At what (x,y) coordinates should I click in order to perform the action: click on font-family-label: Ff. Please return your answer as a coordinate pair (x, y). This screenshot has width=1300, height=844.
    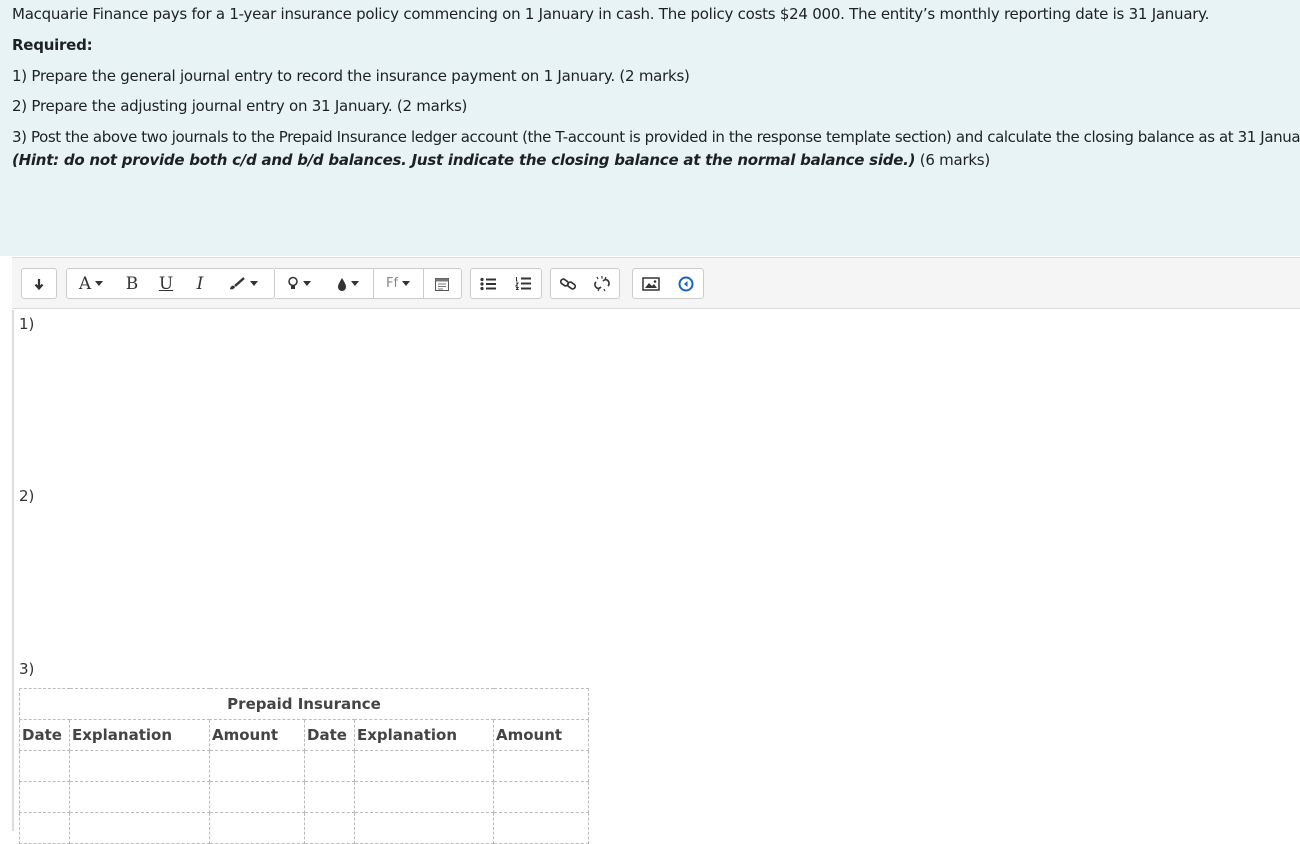
    Looking at the image, I should click on (392, 283).